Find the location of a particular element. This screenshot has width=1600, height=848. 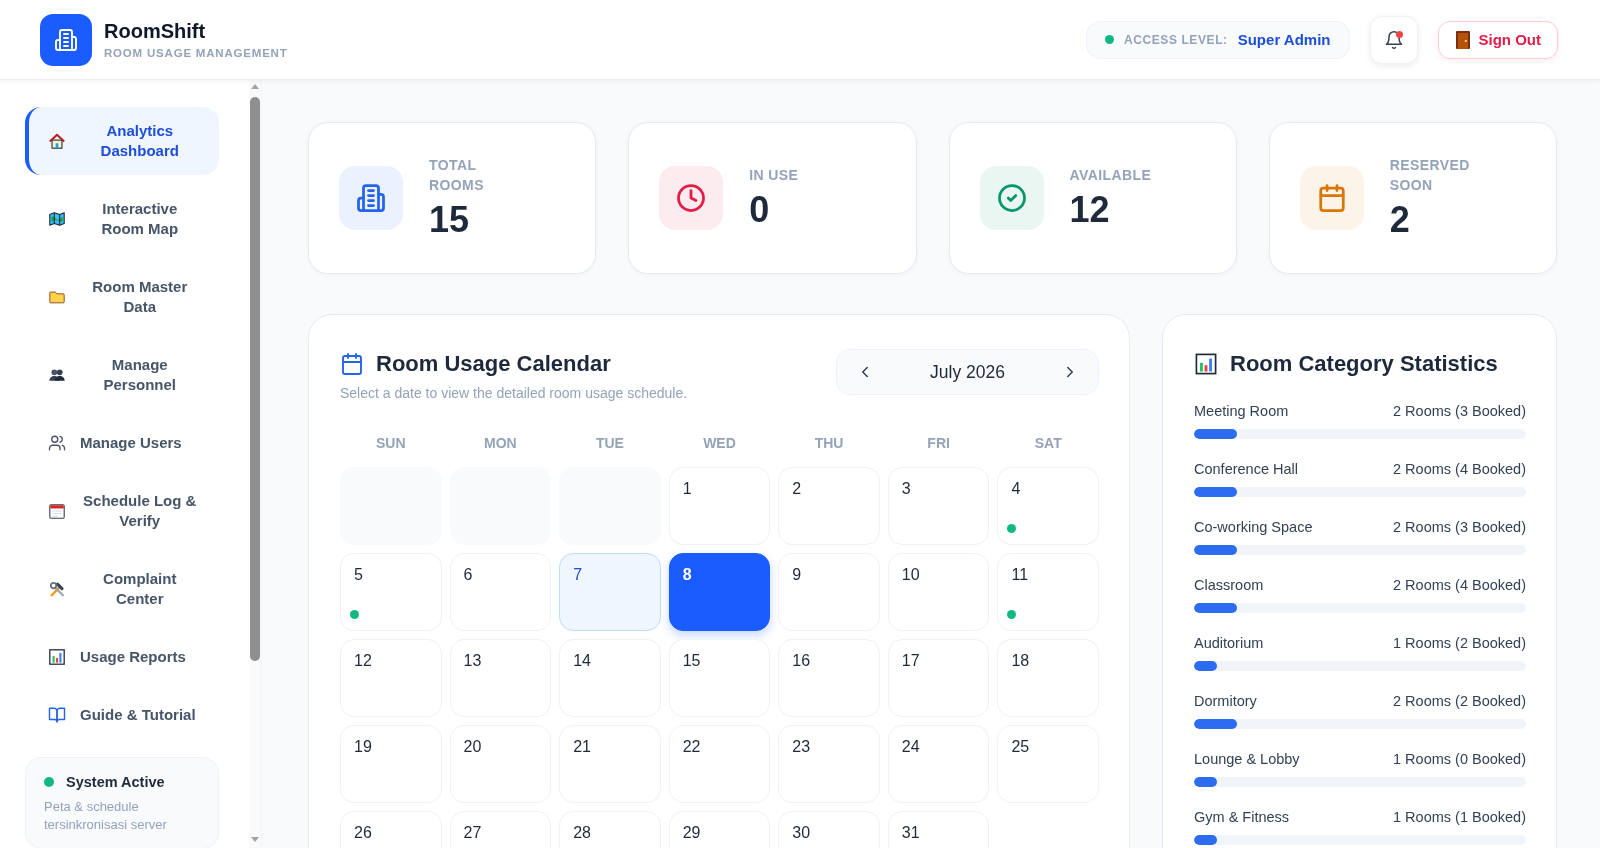

category-name: Auditorium is located at coordinates (1229, 643).